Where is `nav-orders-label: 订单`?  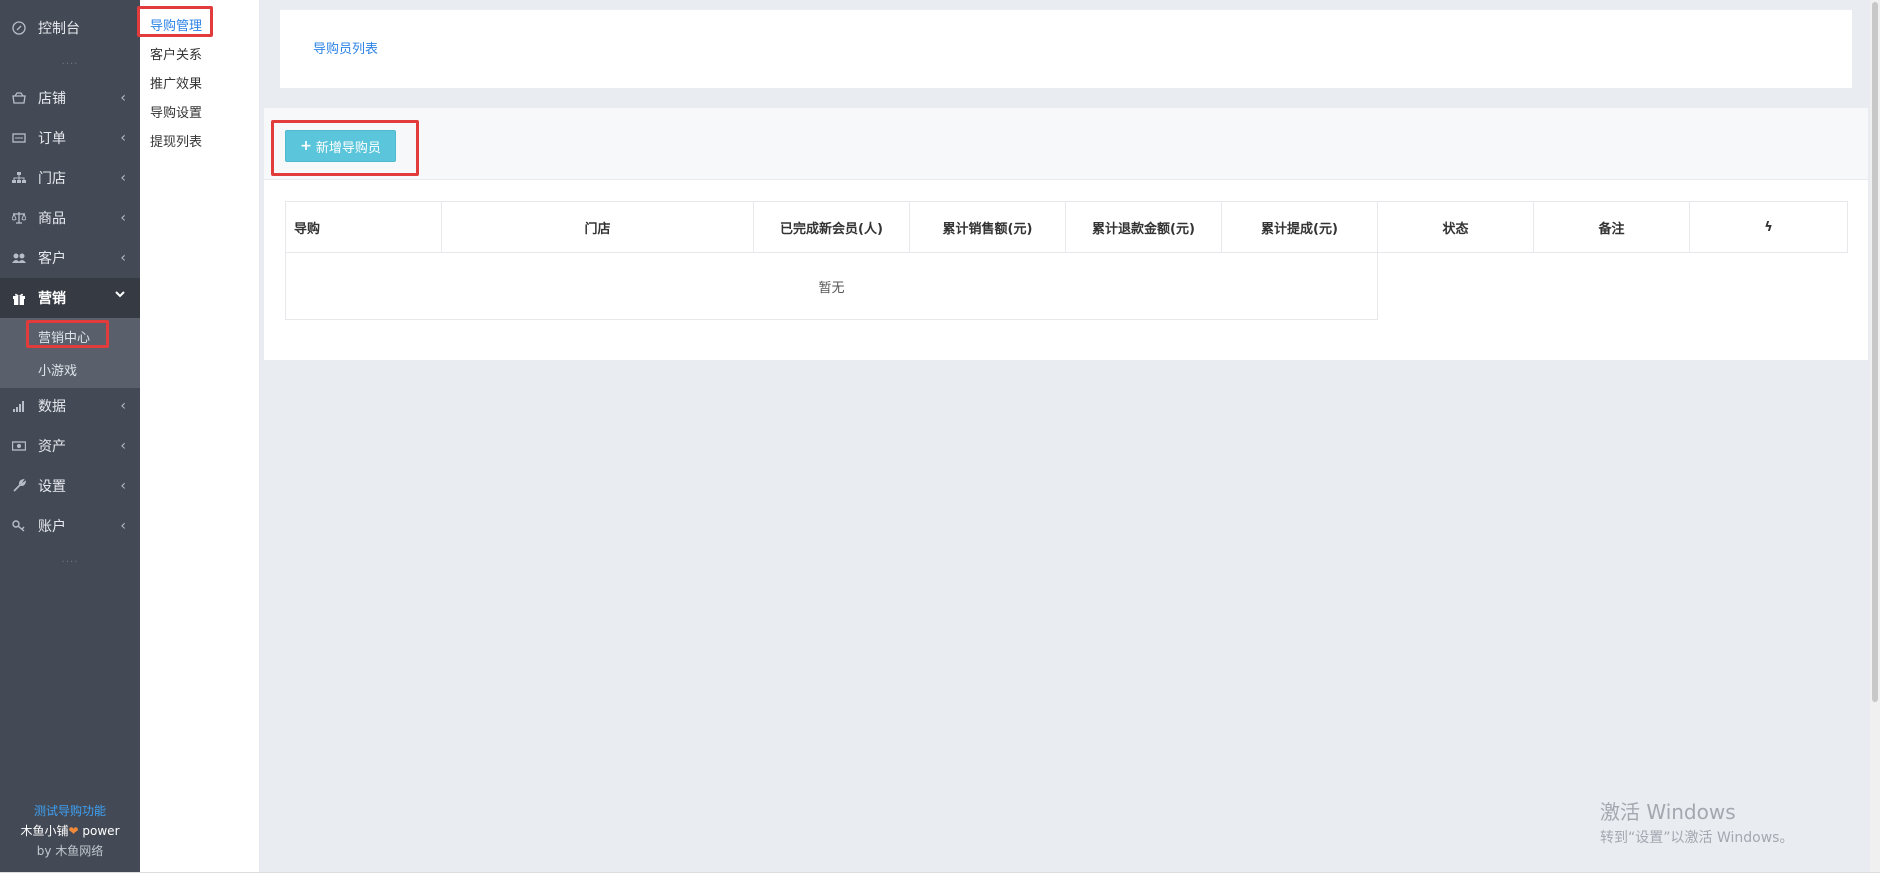 nav-orders-label: 订单 is located at coordinates (52, 139).